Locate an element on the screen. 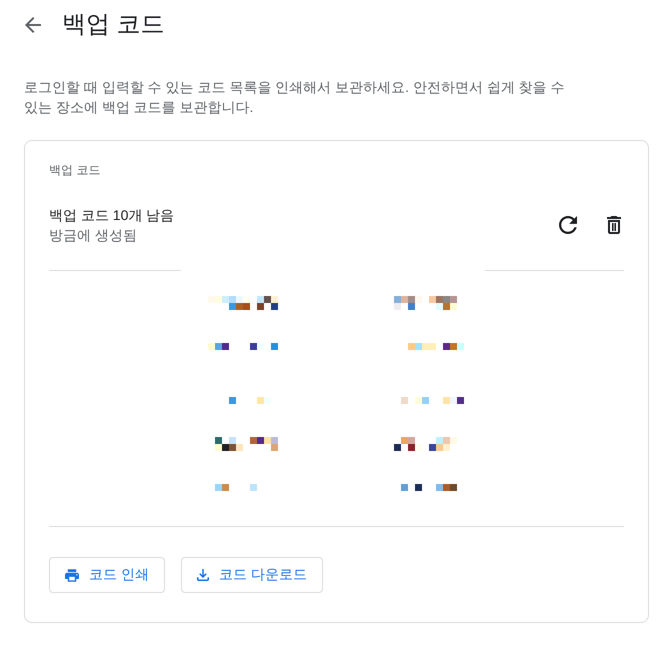 The height and width of the screenshot is (649, 670). printer-icon is located at coordinates (72, 575).